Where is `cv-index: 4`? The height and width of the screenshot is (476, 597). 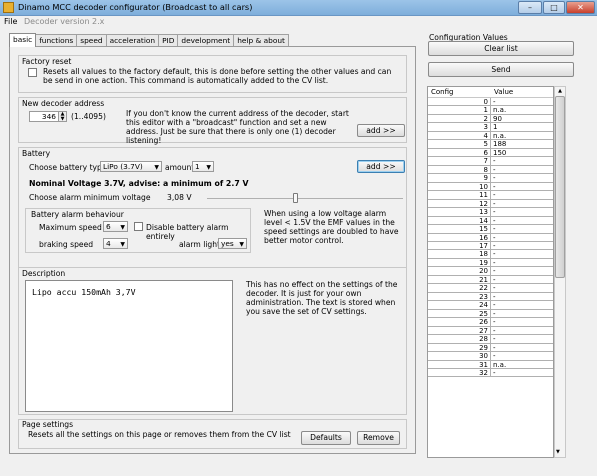
cv-index: 4 is located at coordinates (459, 136).